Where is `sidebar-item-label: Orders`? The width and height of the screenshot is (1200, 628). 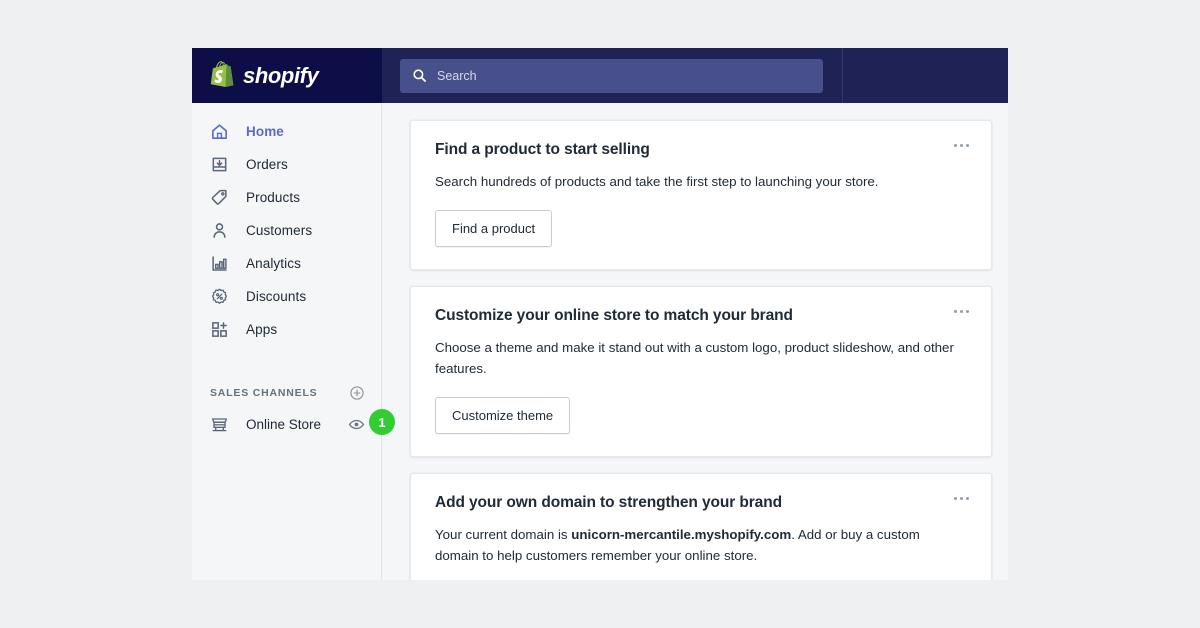
sidebar-item-label: Orders is located at coordinates (267, 164).